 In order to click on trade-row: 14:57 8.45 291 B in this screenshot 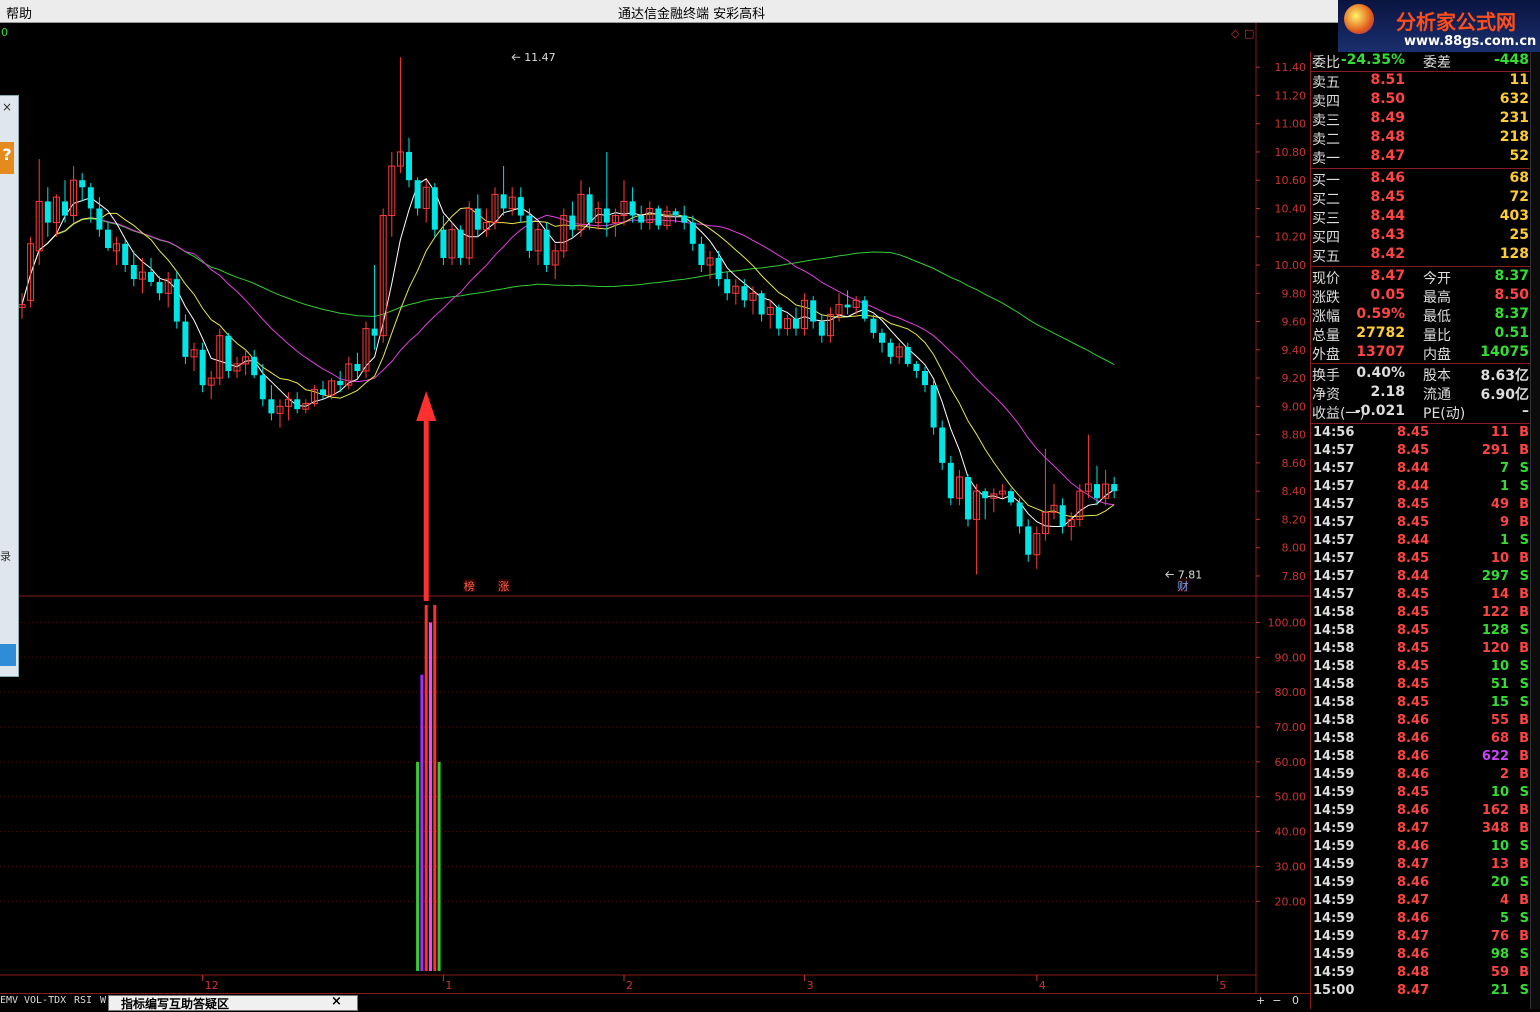, I will do `click(1421, 452)`.